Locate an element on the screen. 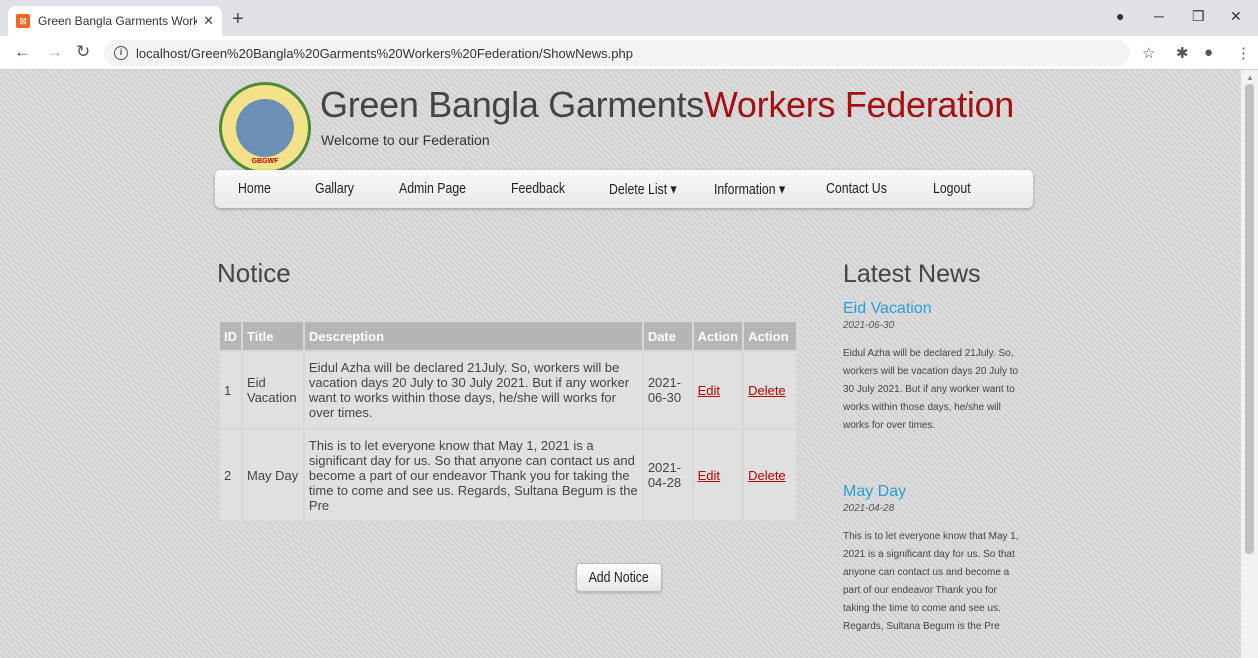 The height and width of the screenshot is (658, 1258). account-icon: ● is located at coordinates (1208, 52).